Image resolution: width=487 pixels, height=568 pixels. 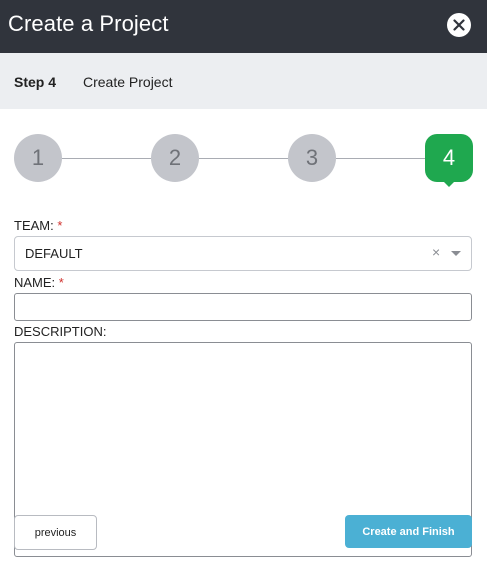 What do you see at coordinates (436, 252) in the screenshot?
I see `clear-selection-icon: ×` at bounding box center [436, 252].